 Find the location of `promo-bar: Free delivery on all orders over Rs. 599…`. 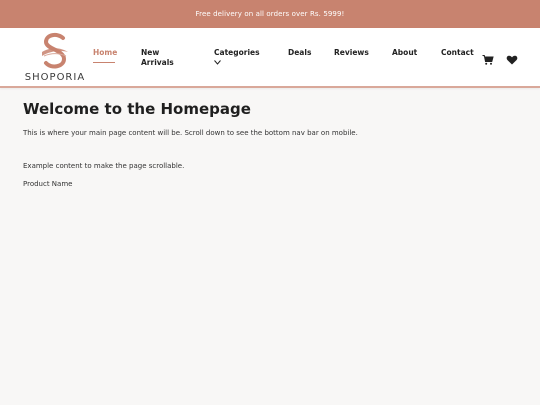

promo-bar: Free delivery on all orders over Rs. 599… is located at coordinates (270, 14).